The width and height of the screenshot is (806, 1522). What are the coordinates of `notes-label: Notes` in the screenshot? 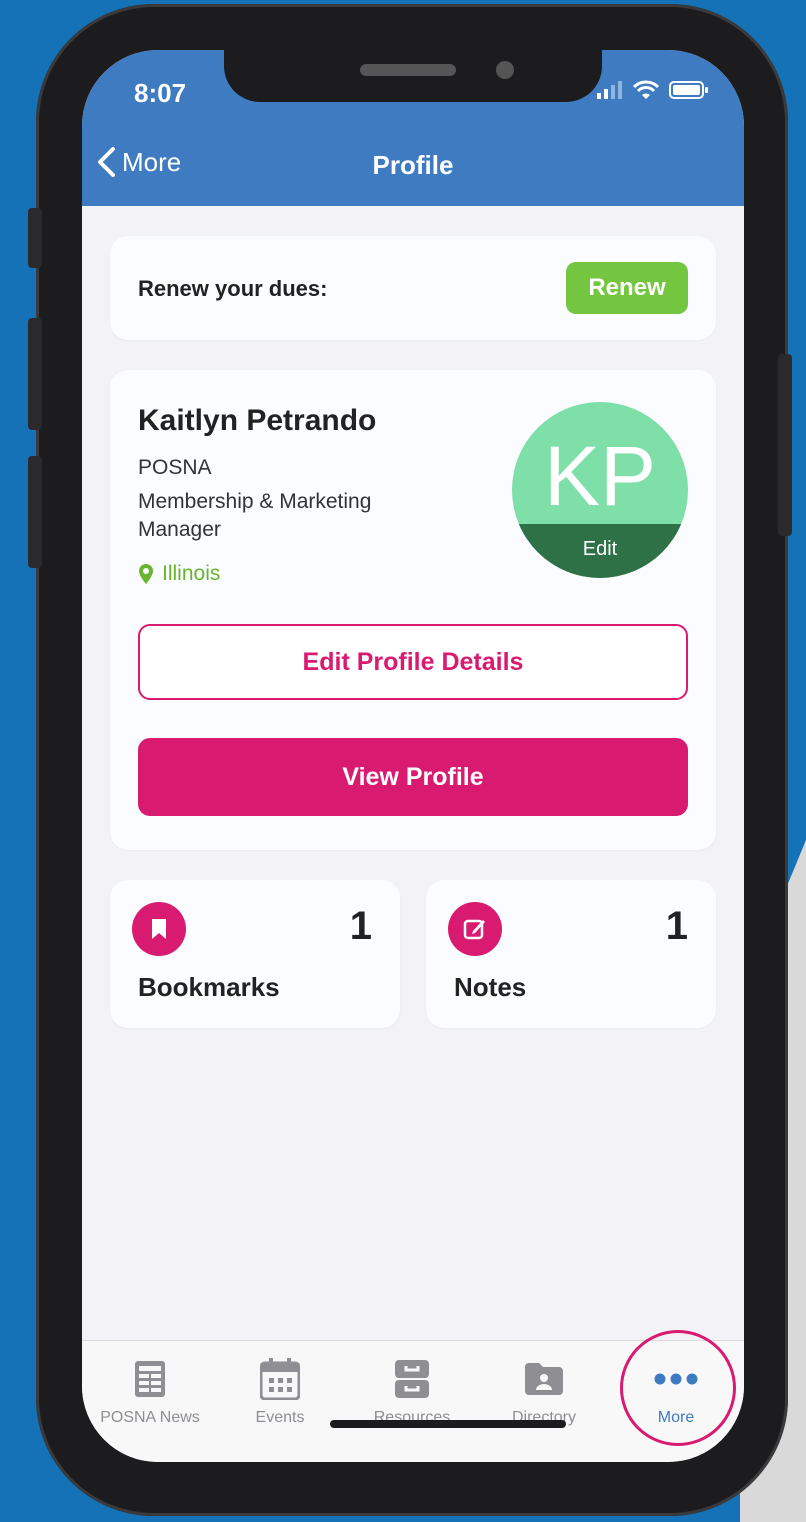 It's located at (490, 987).